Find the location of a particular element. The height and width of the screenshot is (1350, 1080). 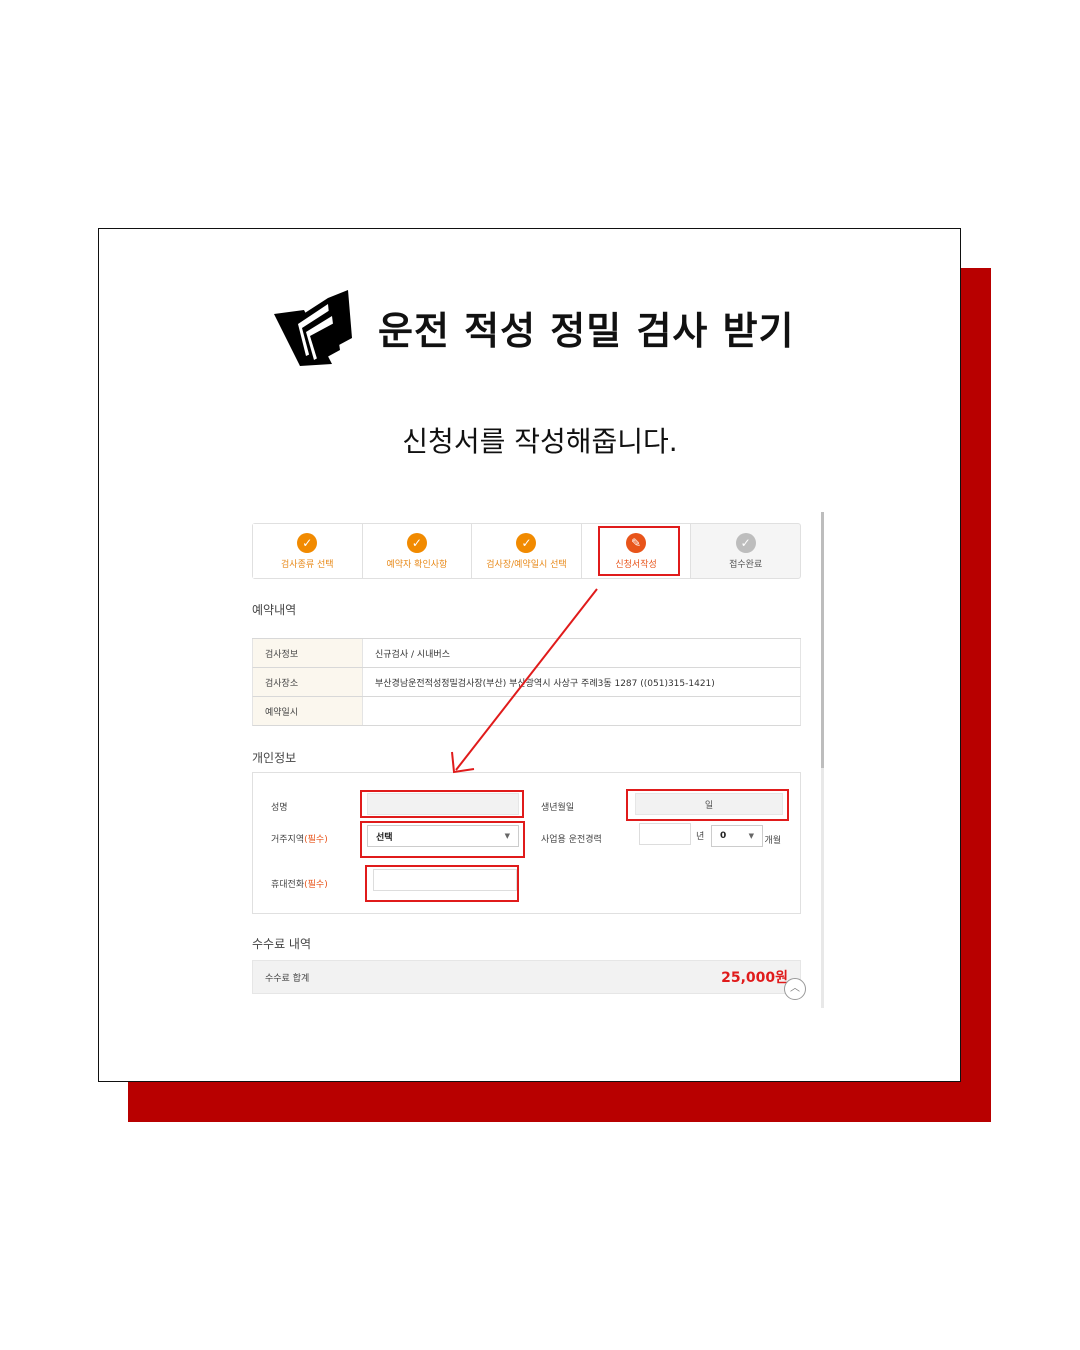

career-label: 사업용 운전경력 is located at coordinates (571, 840).